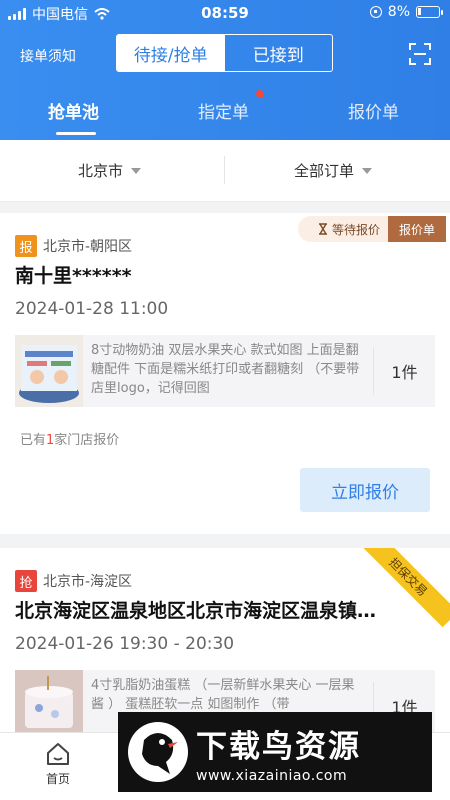 The width and height of the screenshot is (450, 800). I want to click on order-location: 报 北京市-朝阳区, so click(73, 246).